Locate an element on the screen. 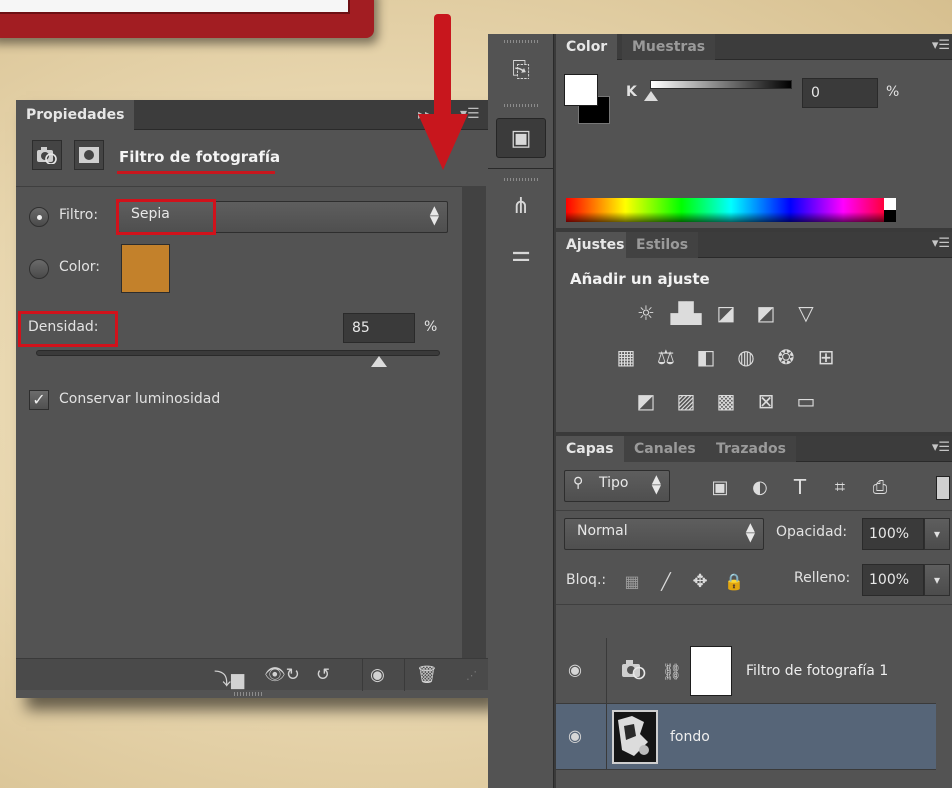 Image resolution: width=952 pixels, height=788 pixels. lock-transparency-icon: ▦ is located at coordinates (632, 581).